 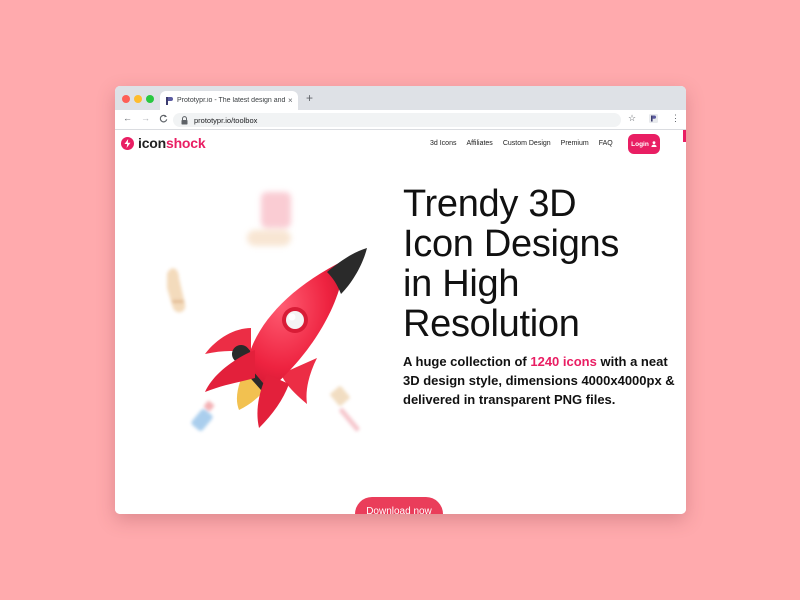 What do you see at coordinates (467, 361) in the screenshot?
I see `subtitle-text: A huge collection of` at bounding box center [467, 361].